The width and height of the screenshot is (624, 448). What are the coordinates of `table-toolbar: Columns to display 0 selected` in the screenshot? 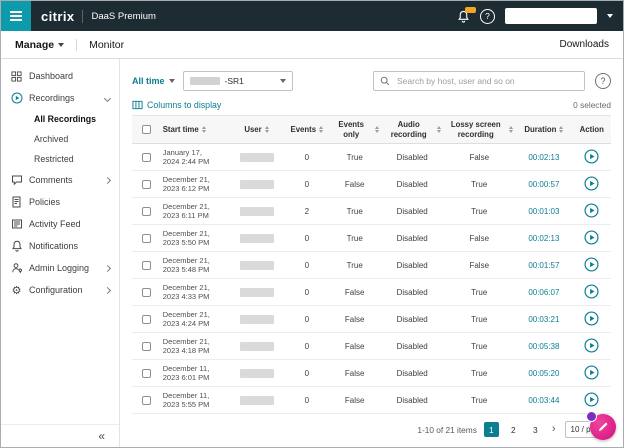 It's located at (371, 105).